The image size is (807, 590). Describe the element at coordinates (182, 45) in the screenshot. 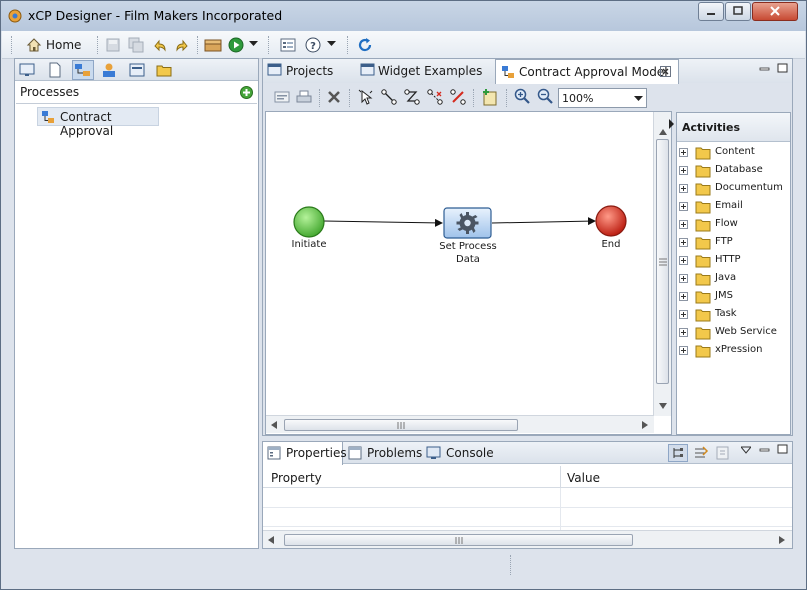

I see `redo-icon` at that location.